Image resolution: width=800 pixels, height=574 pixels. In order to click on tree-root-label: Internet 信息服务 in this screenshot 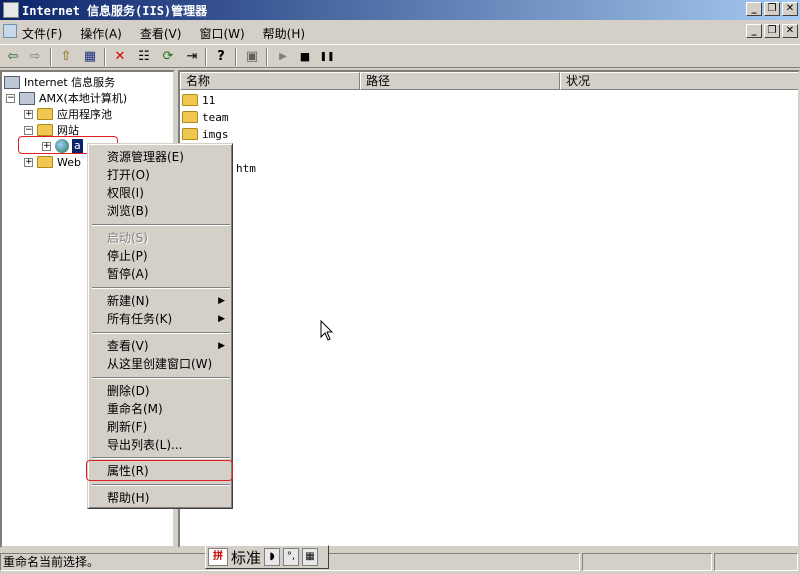, I will do `click(70, 82)`.